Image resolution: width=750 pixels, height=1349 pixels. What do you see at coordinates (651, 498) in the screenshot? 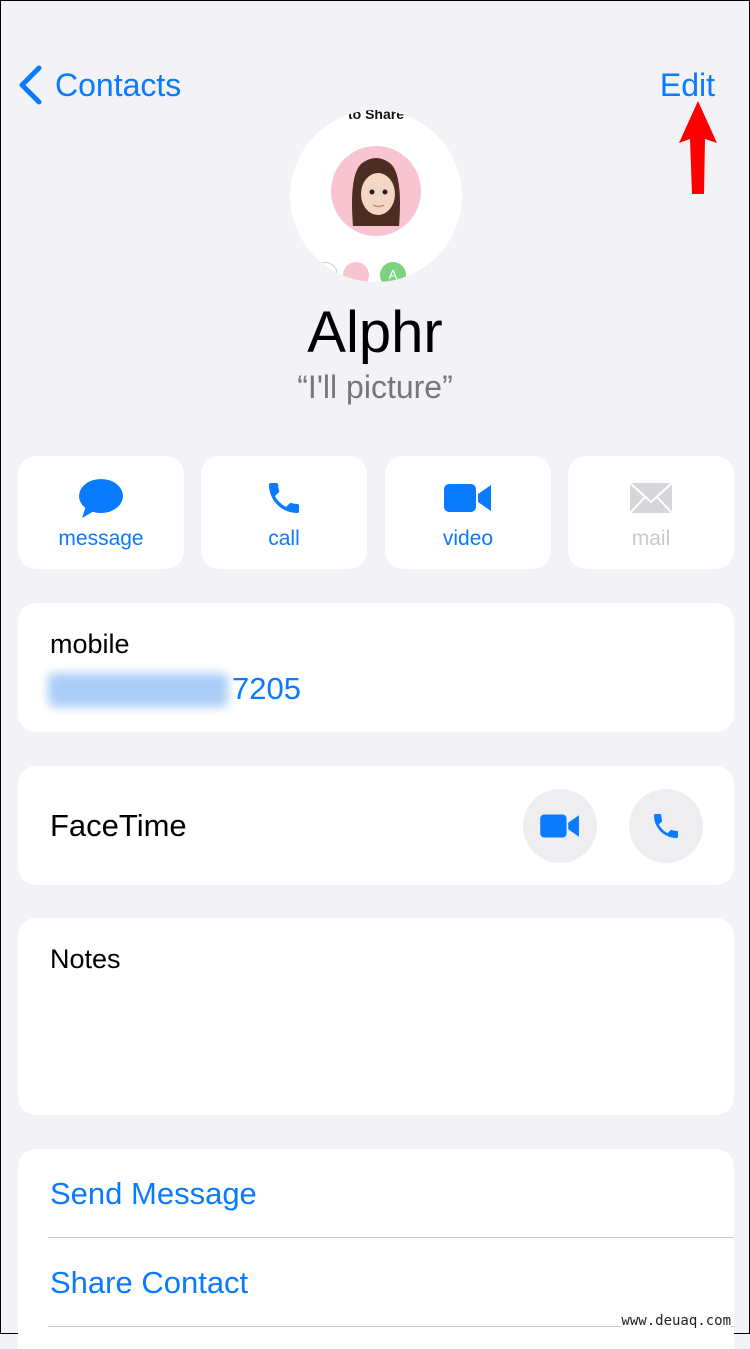
I see `envelope-icon` at bounding box center [651, 498].